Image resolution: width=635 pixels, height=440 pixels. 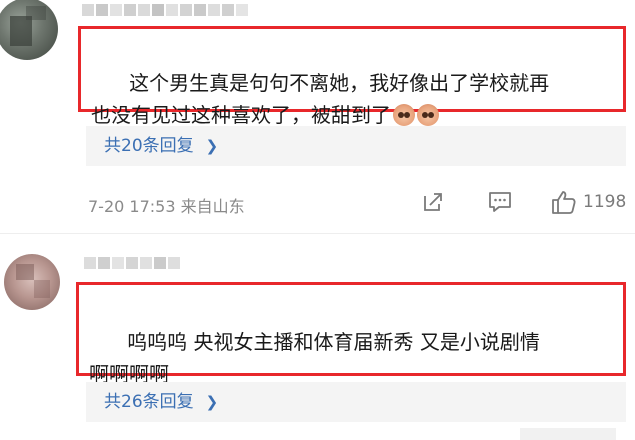 I want to click on comment-icon, so click(x=500, y=202).